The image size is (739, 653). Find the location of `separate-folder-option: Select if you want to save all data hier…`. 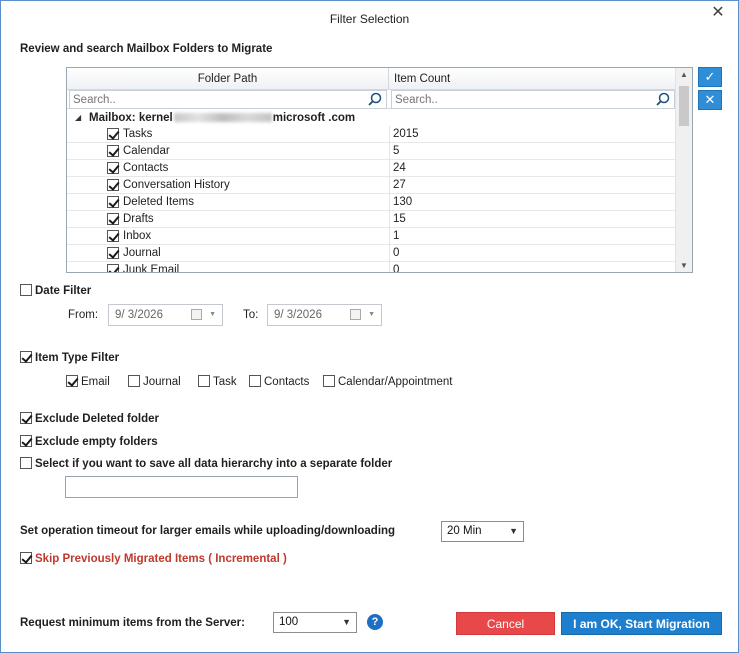

separate-folder-option: Select if you want to save all data hier… is located at coordinates (206, 463).